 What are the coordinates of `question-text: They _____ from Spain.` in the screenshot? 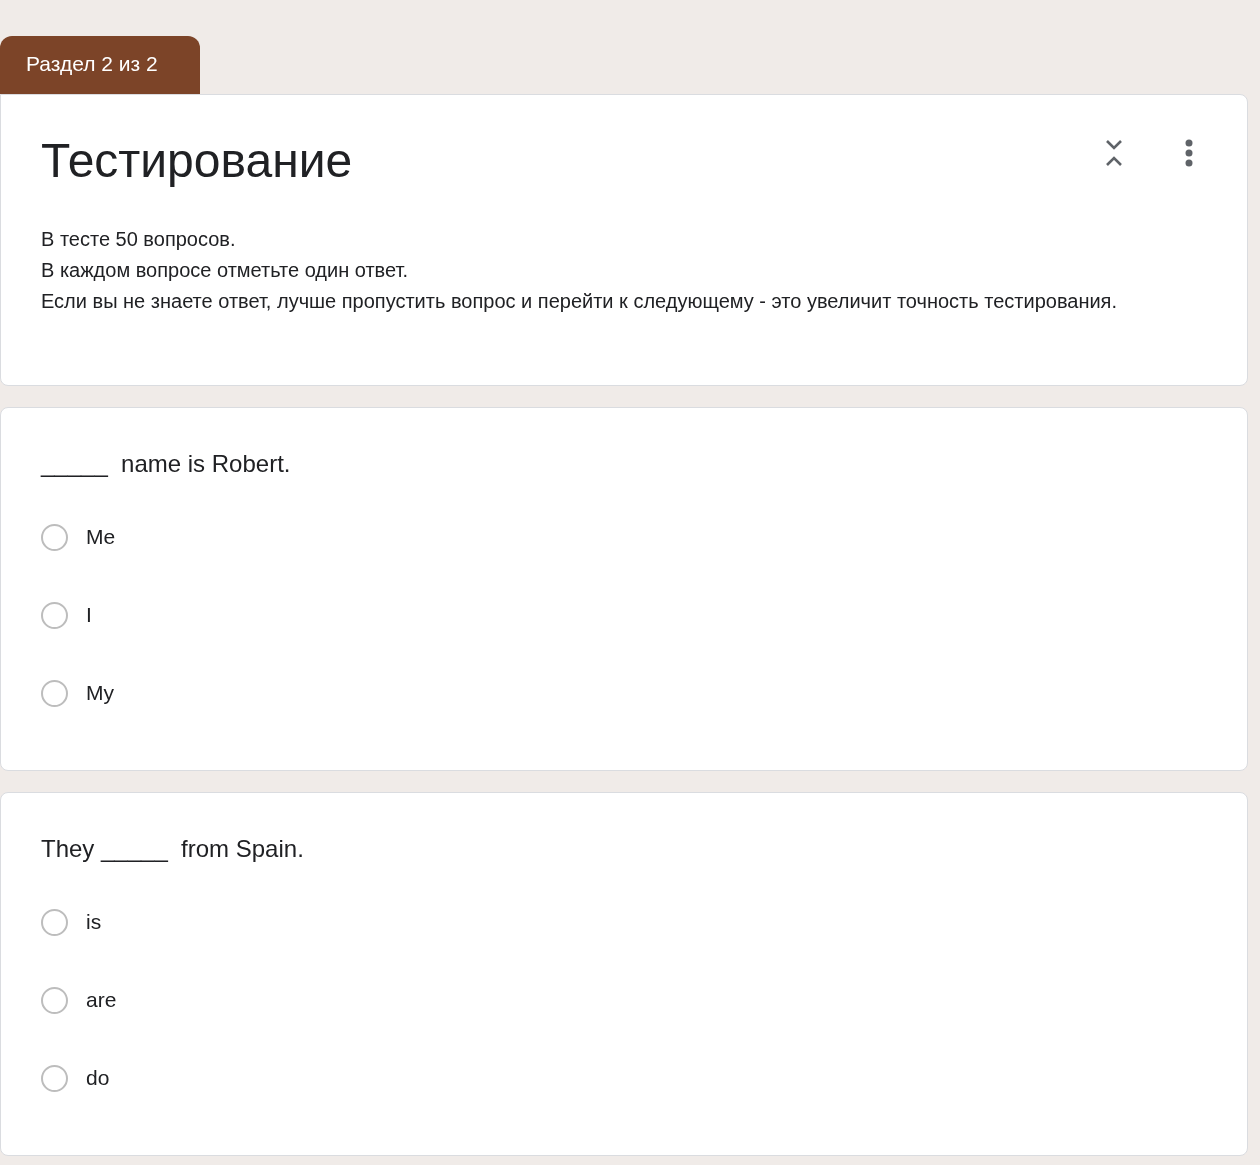 It's located at (173, 849).